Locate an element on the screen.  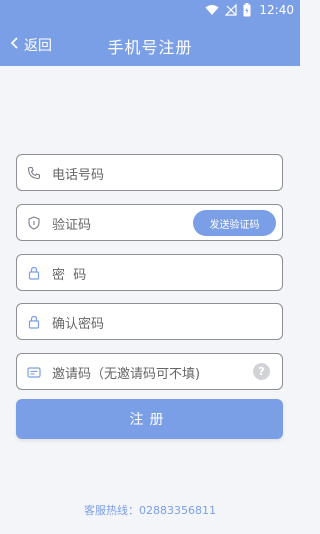
status-bar: 12:40 is located at coordinates (150, 10).